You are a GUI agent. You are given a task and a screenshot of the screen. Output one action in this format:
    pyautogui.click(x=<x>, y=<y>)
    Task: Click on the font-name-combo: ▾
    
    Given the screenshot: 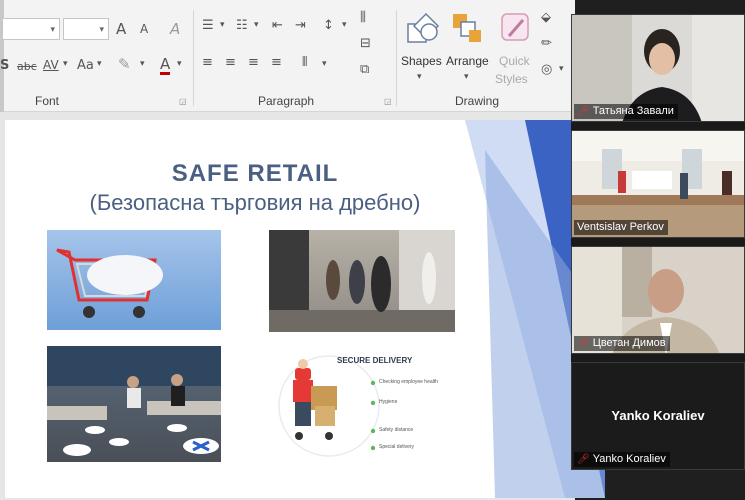 What is the action you would take?
    pyautogui.click(x=31, y=29)
    